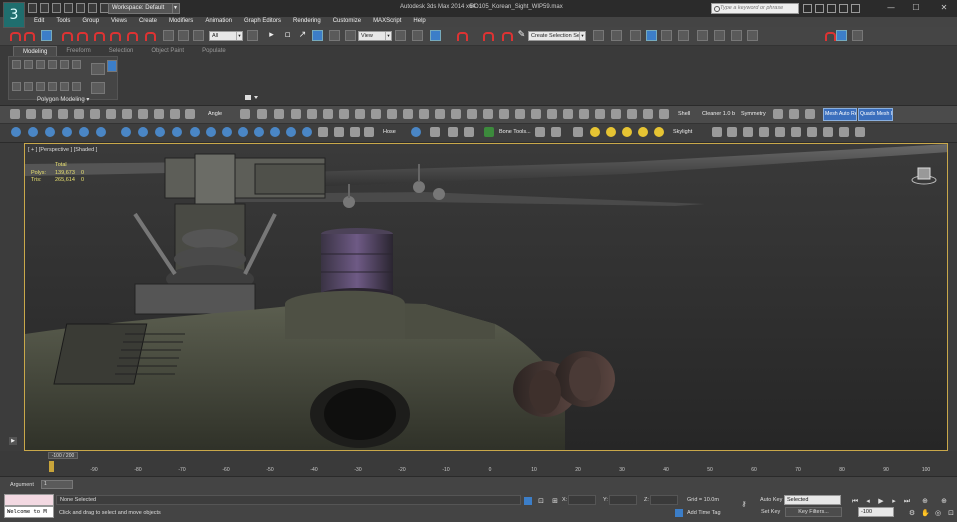 This screenshot has width=957, height=522. What do you see at coordinates (812, 132) in the screenshot?
I see `deflector-icon` at bounding box center [812, 132].